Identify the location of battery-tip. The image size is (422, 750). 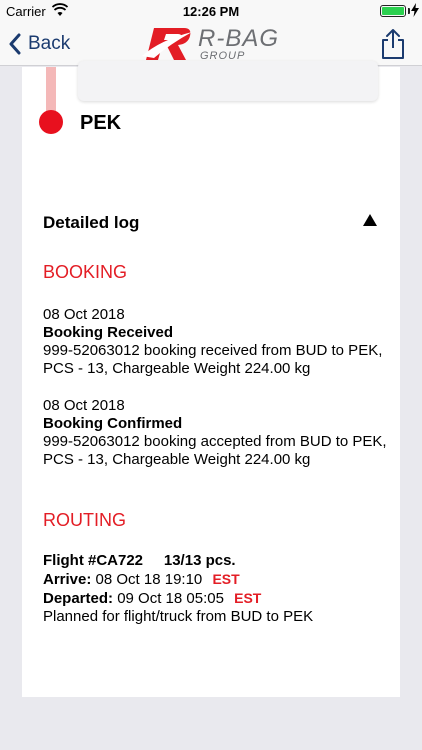
(409, 11).